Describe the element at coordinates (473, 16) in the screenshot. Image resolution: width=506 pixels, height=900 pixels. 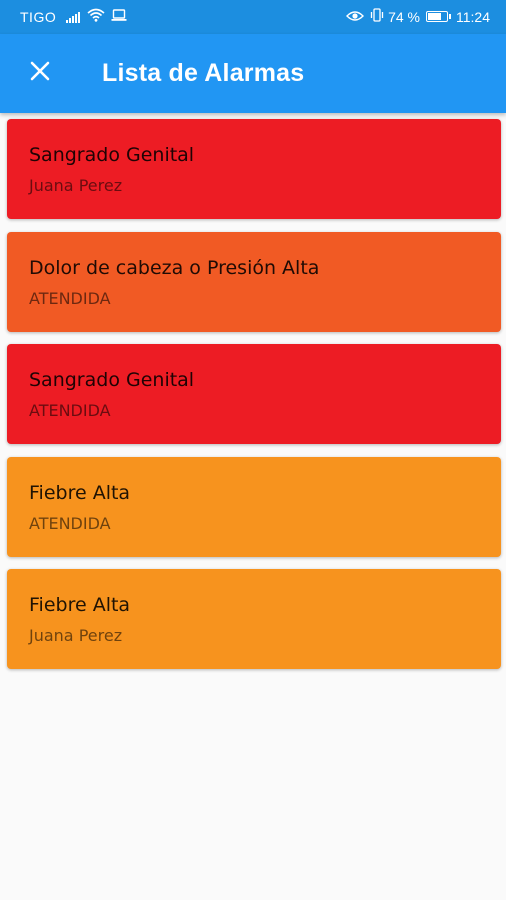
I see `clock: 11:24` at that location.